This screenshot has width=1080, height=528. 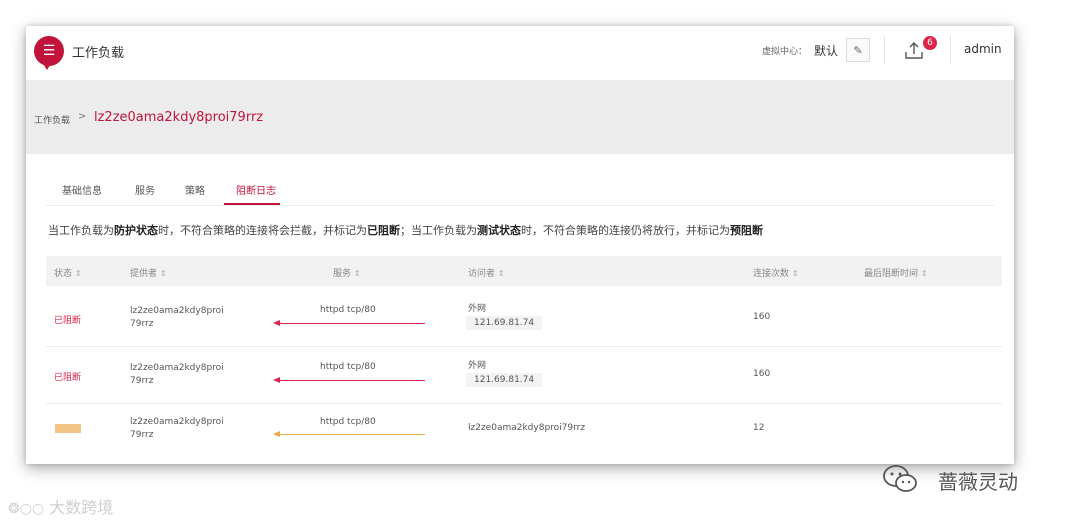 What do you see at coordinates (520, 205) in the screenshot?
I see `tabs-divider` at bounding box center [520, 205].